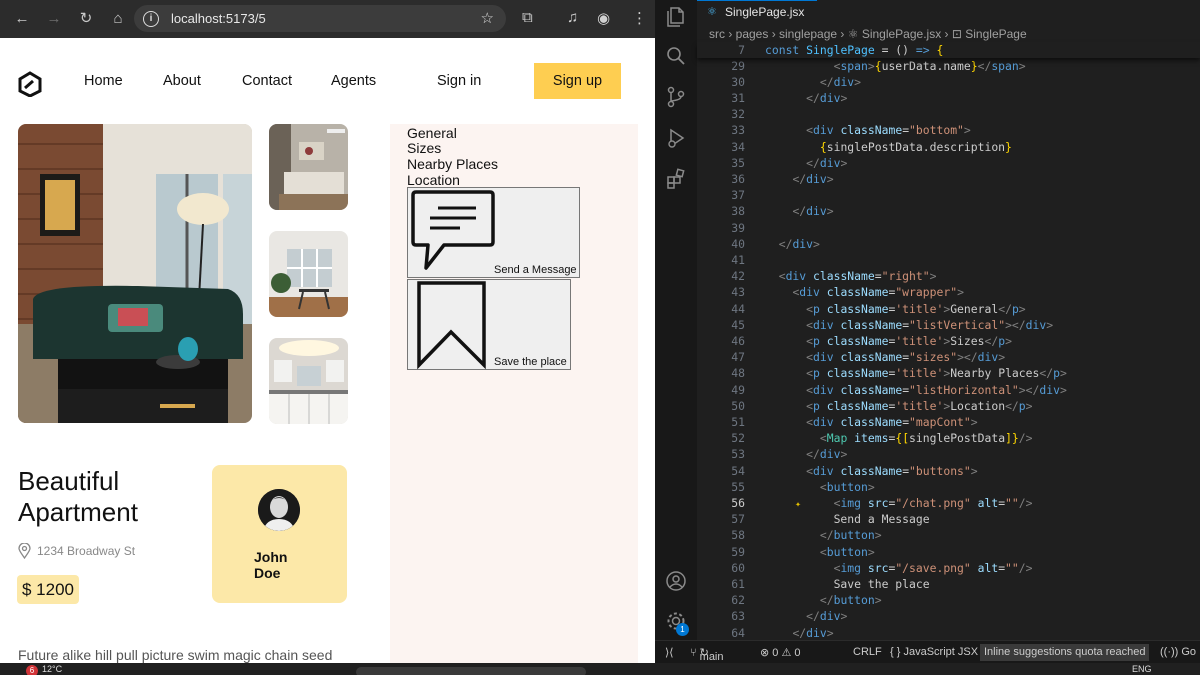 The image size is (1200, 675). Describe the element at coordinates (182, 81) in the screenshot. I see `nav-about: About` at that location.